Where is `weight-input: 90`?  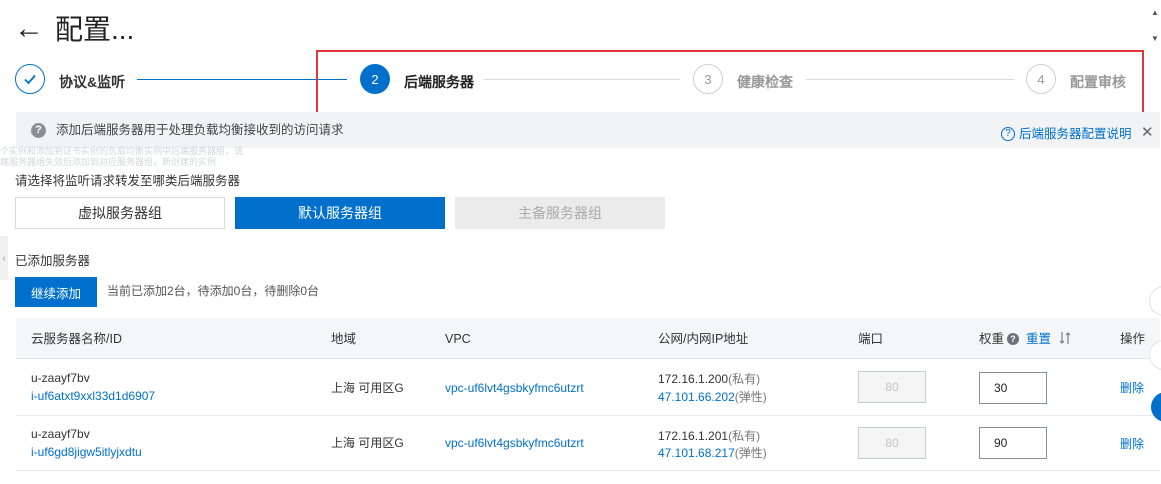 weight-input: 90 is located at coordinates (1013, 443).